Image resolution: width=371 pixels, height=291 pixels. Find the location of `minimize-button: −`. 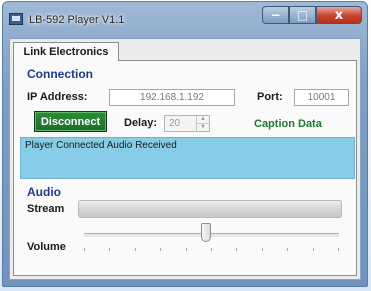

minimize-button: − is located at coordinates (275, 15).